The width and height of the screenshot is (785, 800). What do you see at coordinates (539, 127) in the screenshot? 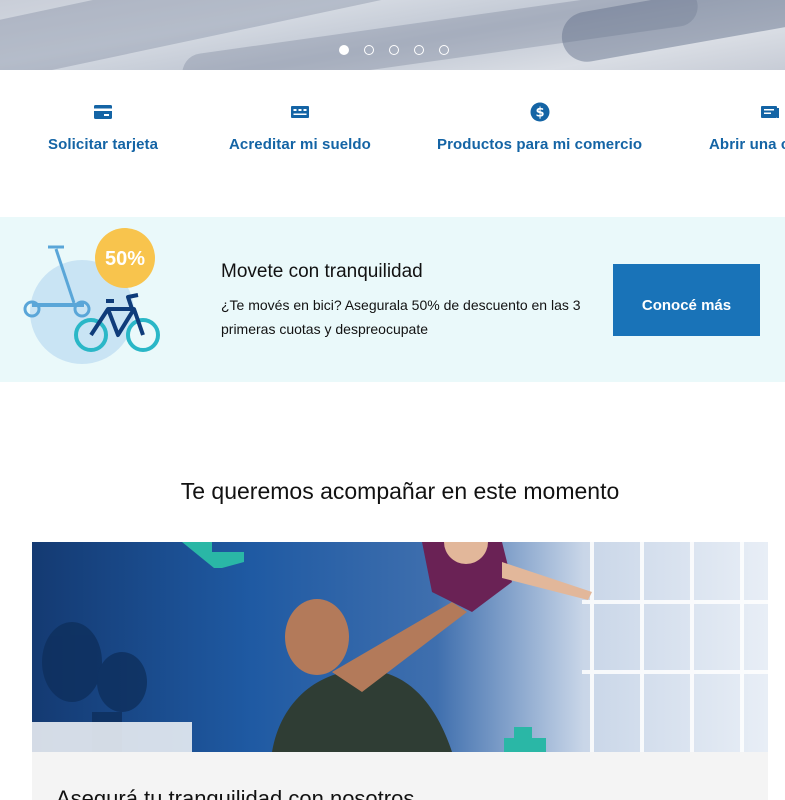
I see `quick-link-productos-comercio: $ Productos para mi comercio` at bounding box center [539, 127].